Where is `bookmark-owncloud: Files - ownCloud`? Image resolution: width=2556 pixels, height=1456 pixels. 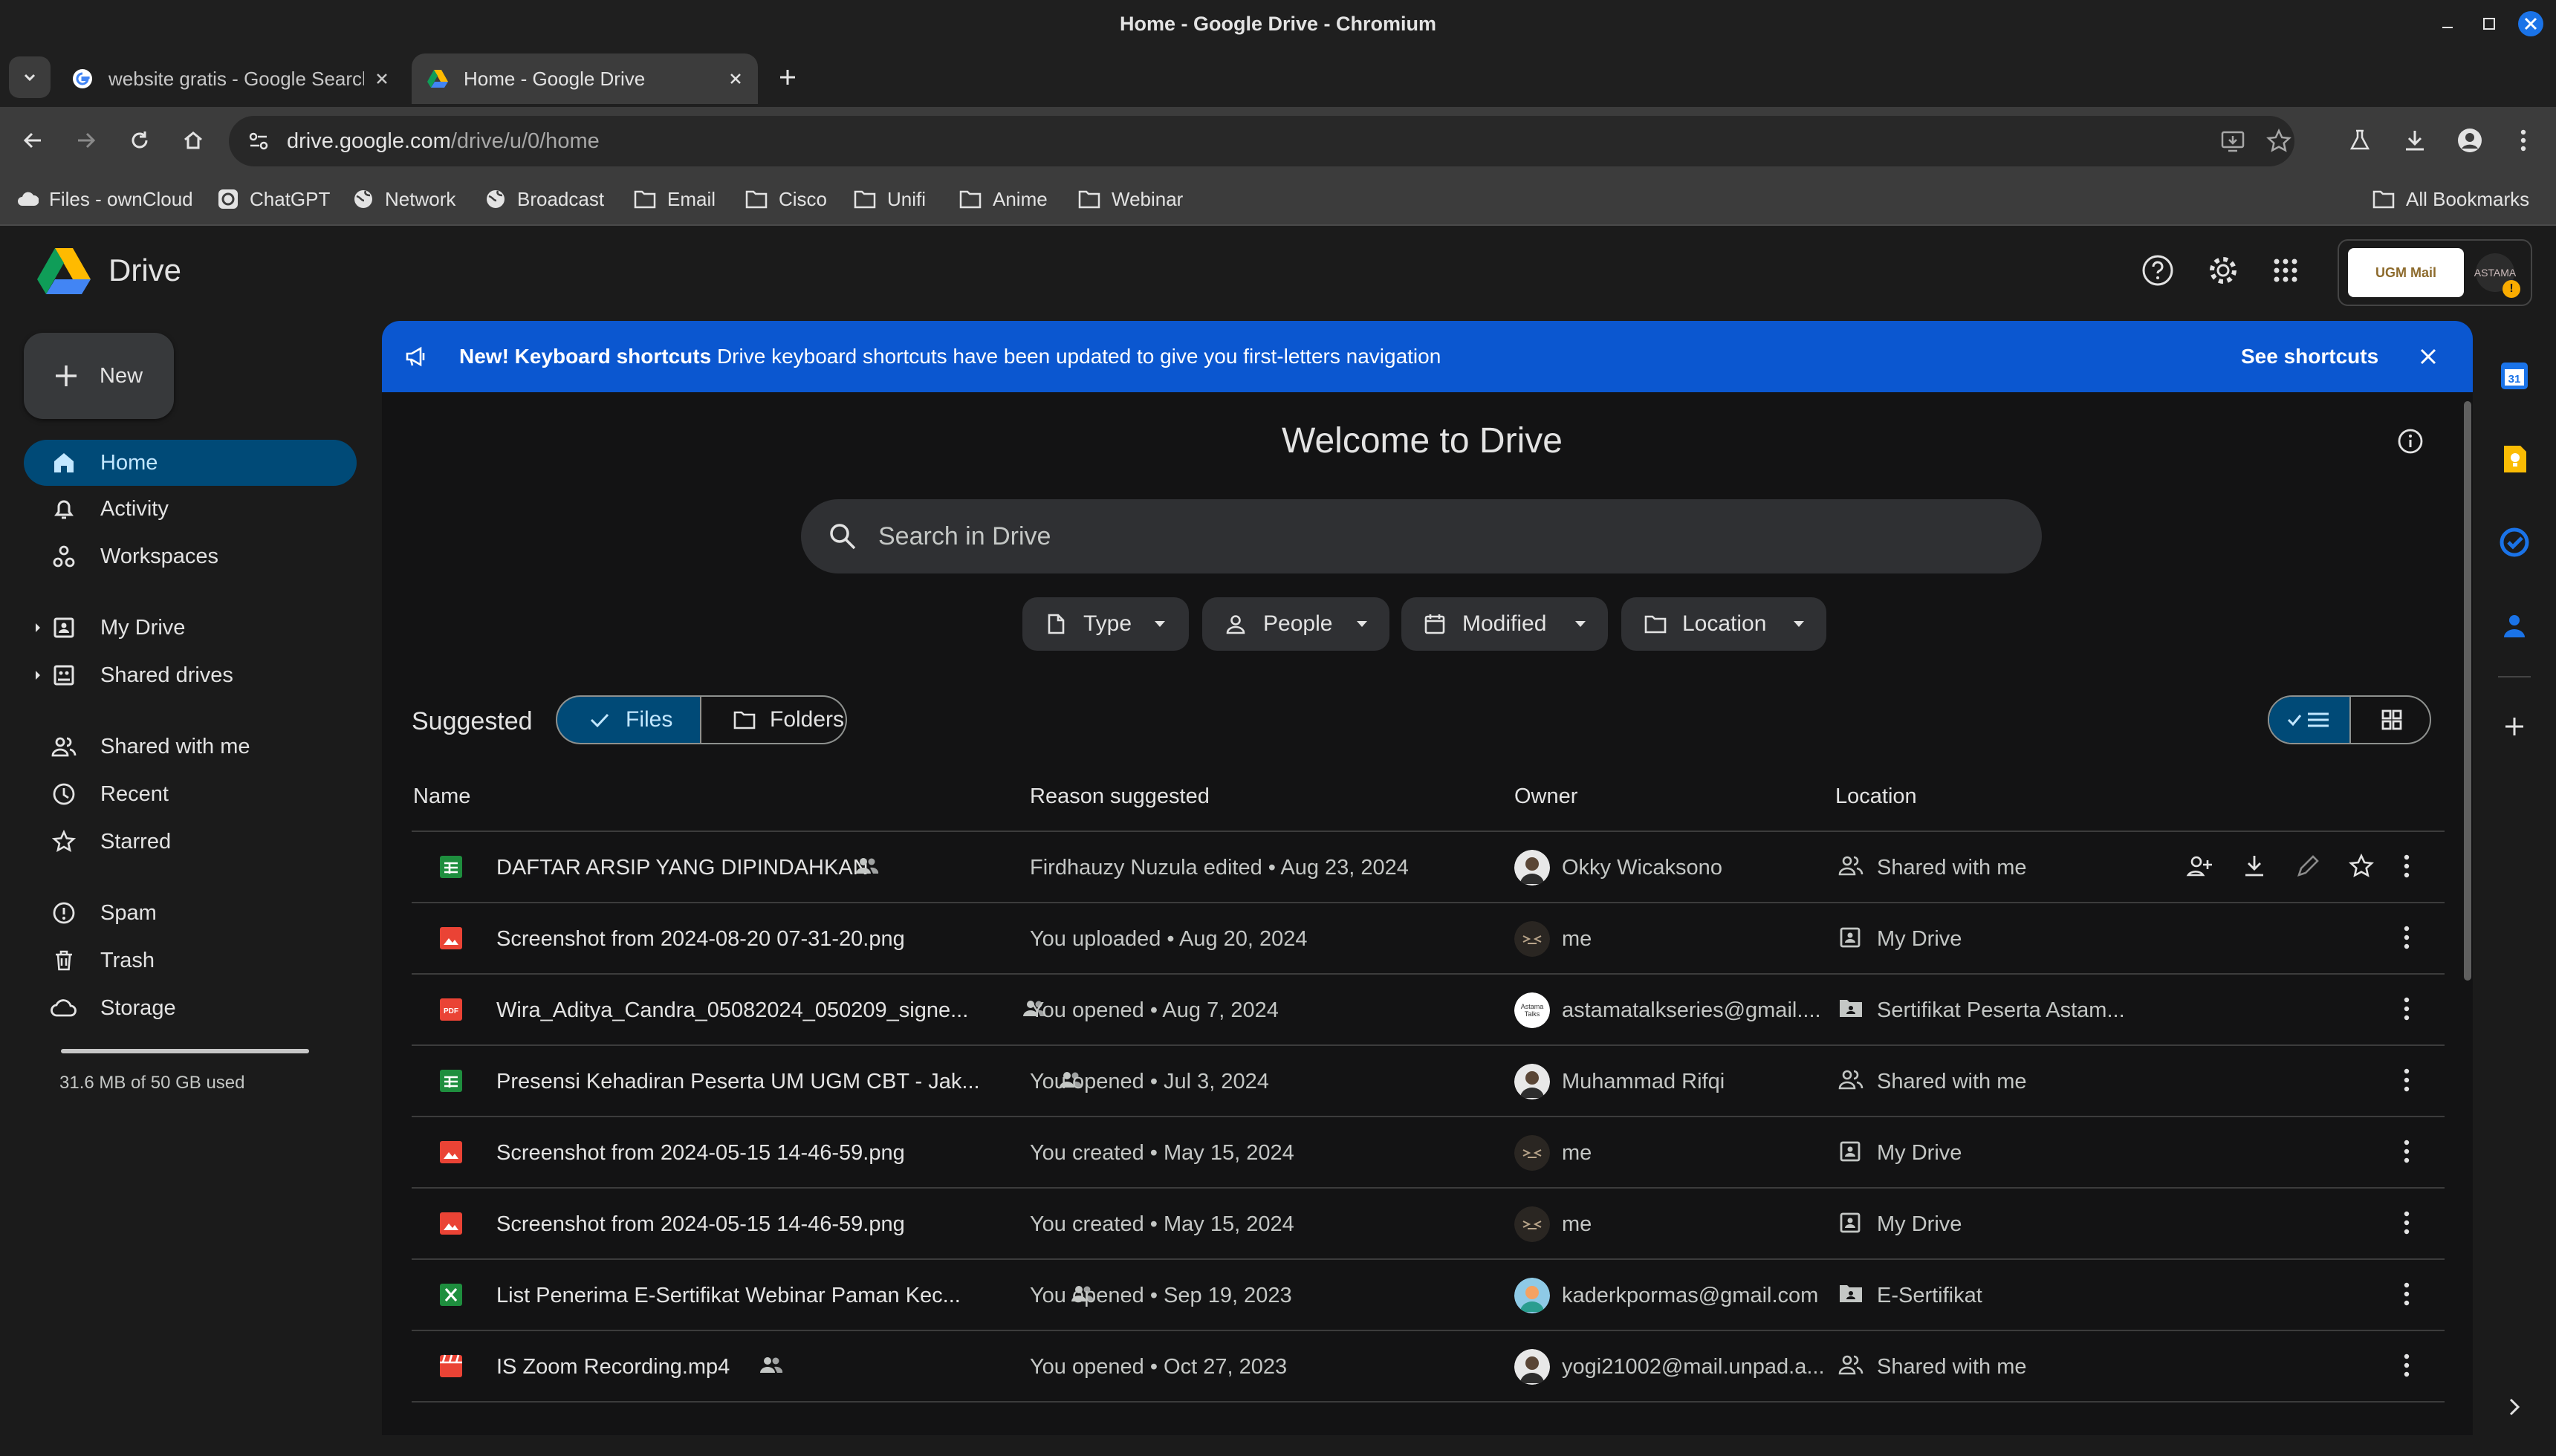 bookmark-owncloud: Files - ownCloud is located at coordinates (104, 199).